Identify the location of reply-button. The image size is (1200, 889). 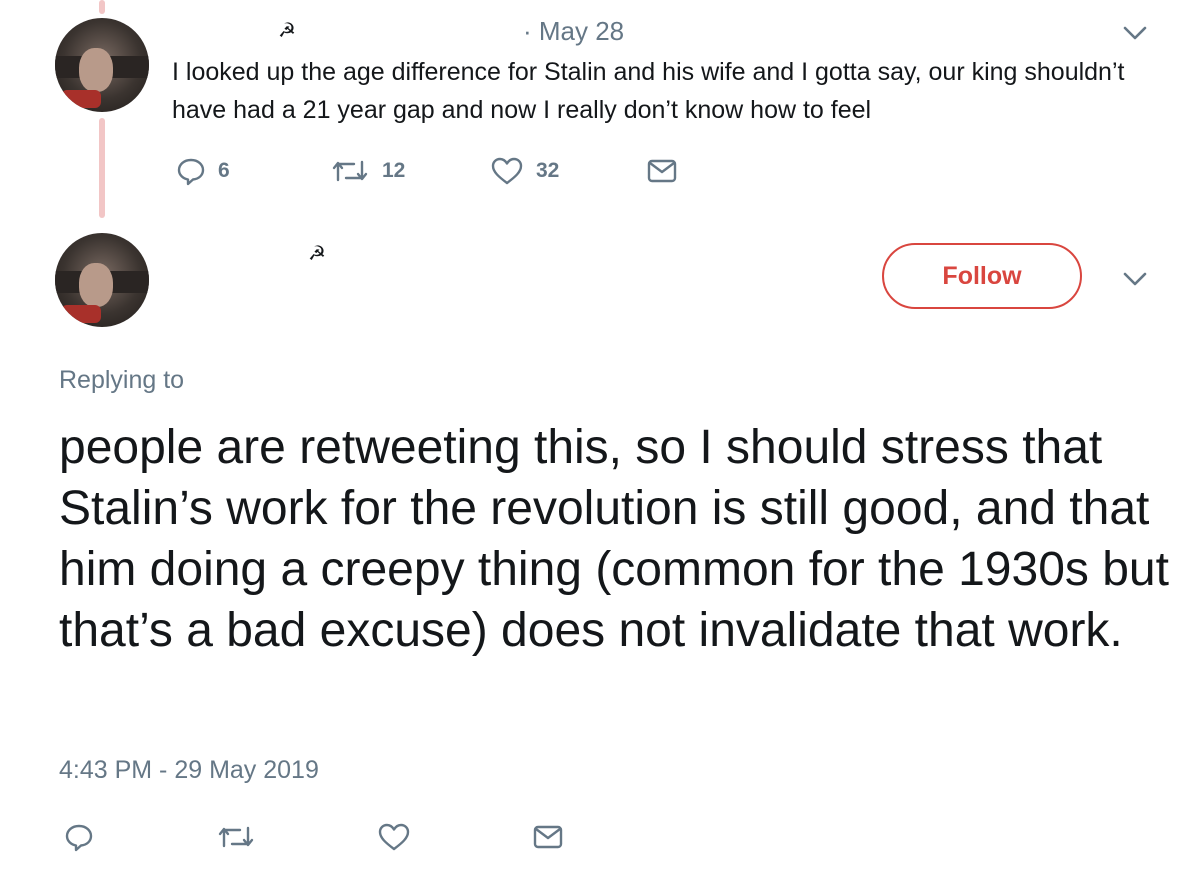
(79, 837).